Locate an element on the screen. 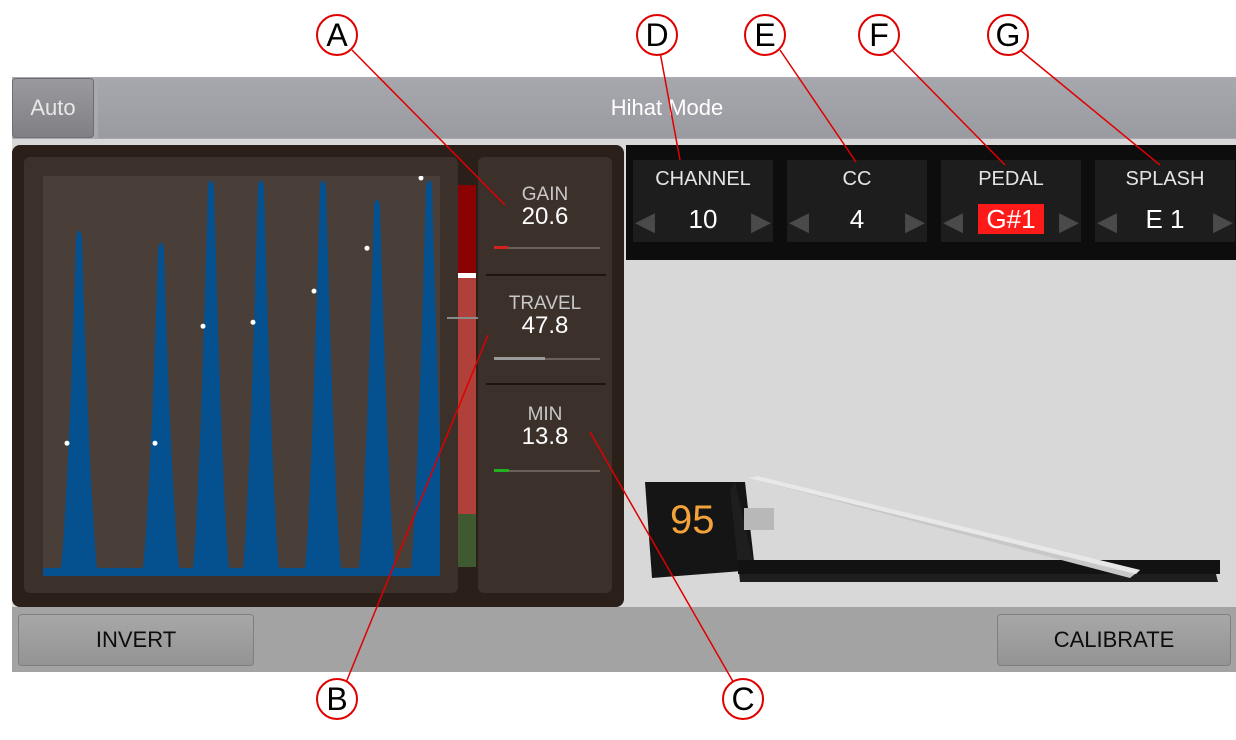  callout-e: E is located at coordinates (765, 35).